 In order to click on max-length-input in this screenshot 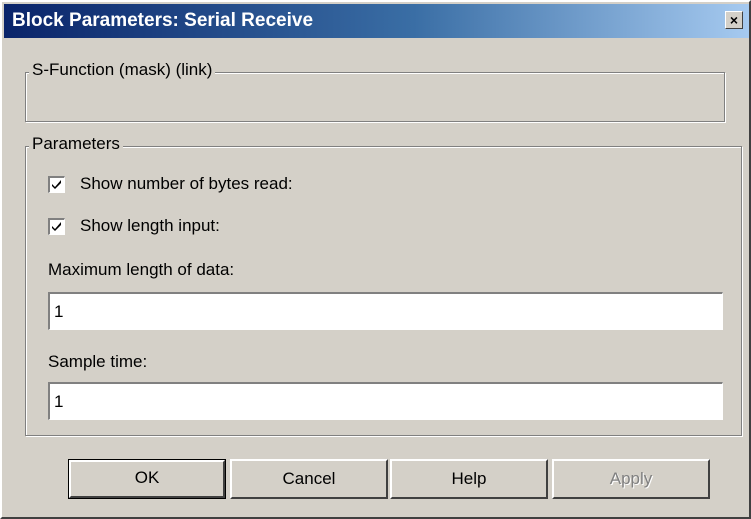, I will do `click(385, 311)`.